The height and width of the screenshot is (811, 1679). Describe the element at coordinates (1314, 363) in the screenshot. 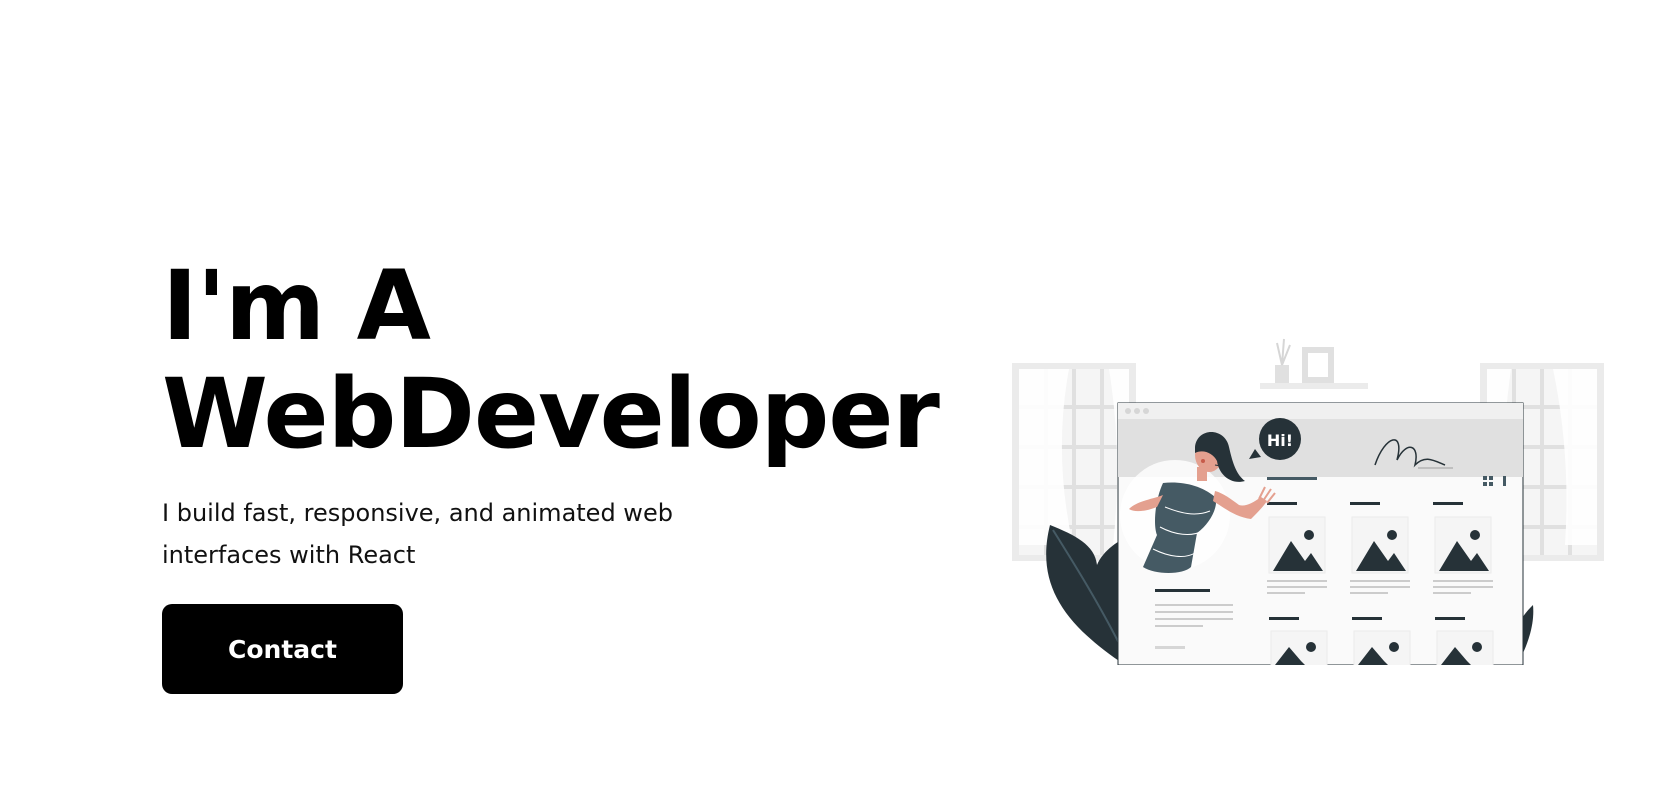

I see `shelf-graphic` at that location.